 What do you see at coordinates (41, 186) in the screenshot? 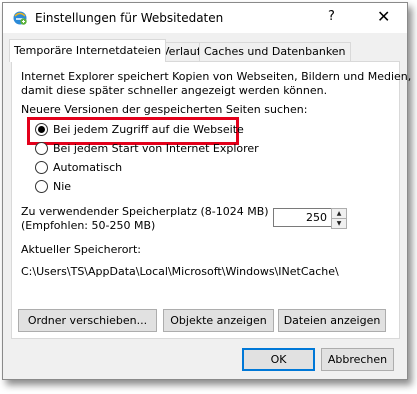
I see `radio-never` at bounding box center [41, 186].